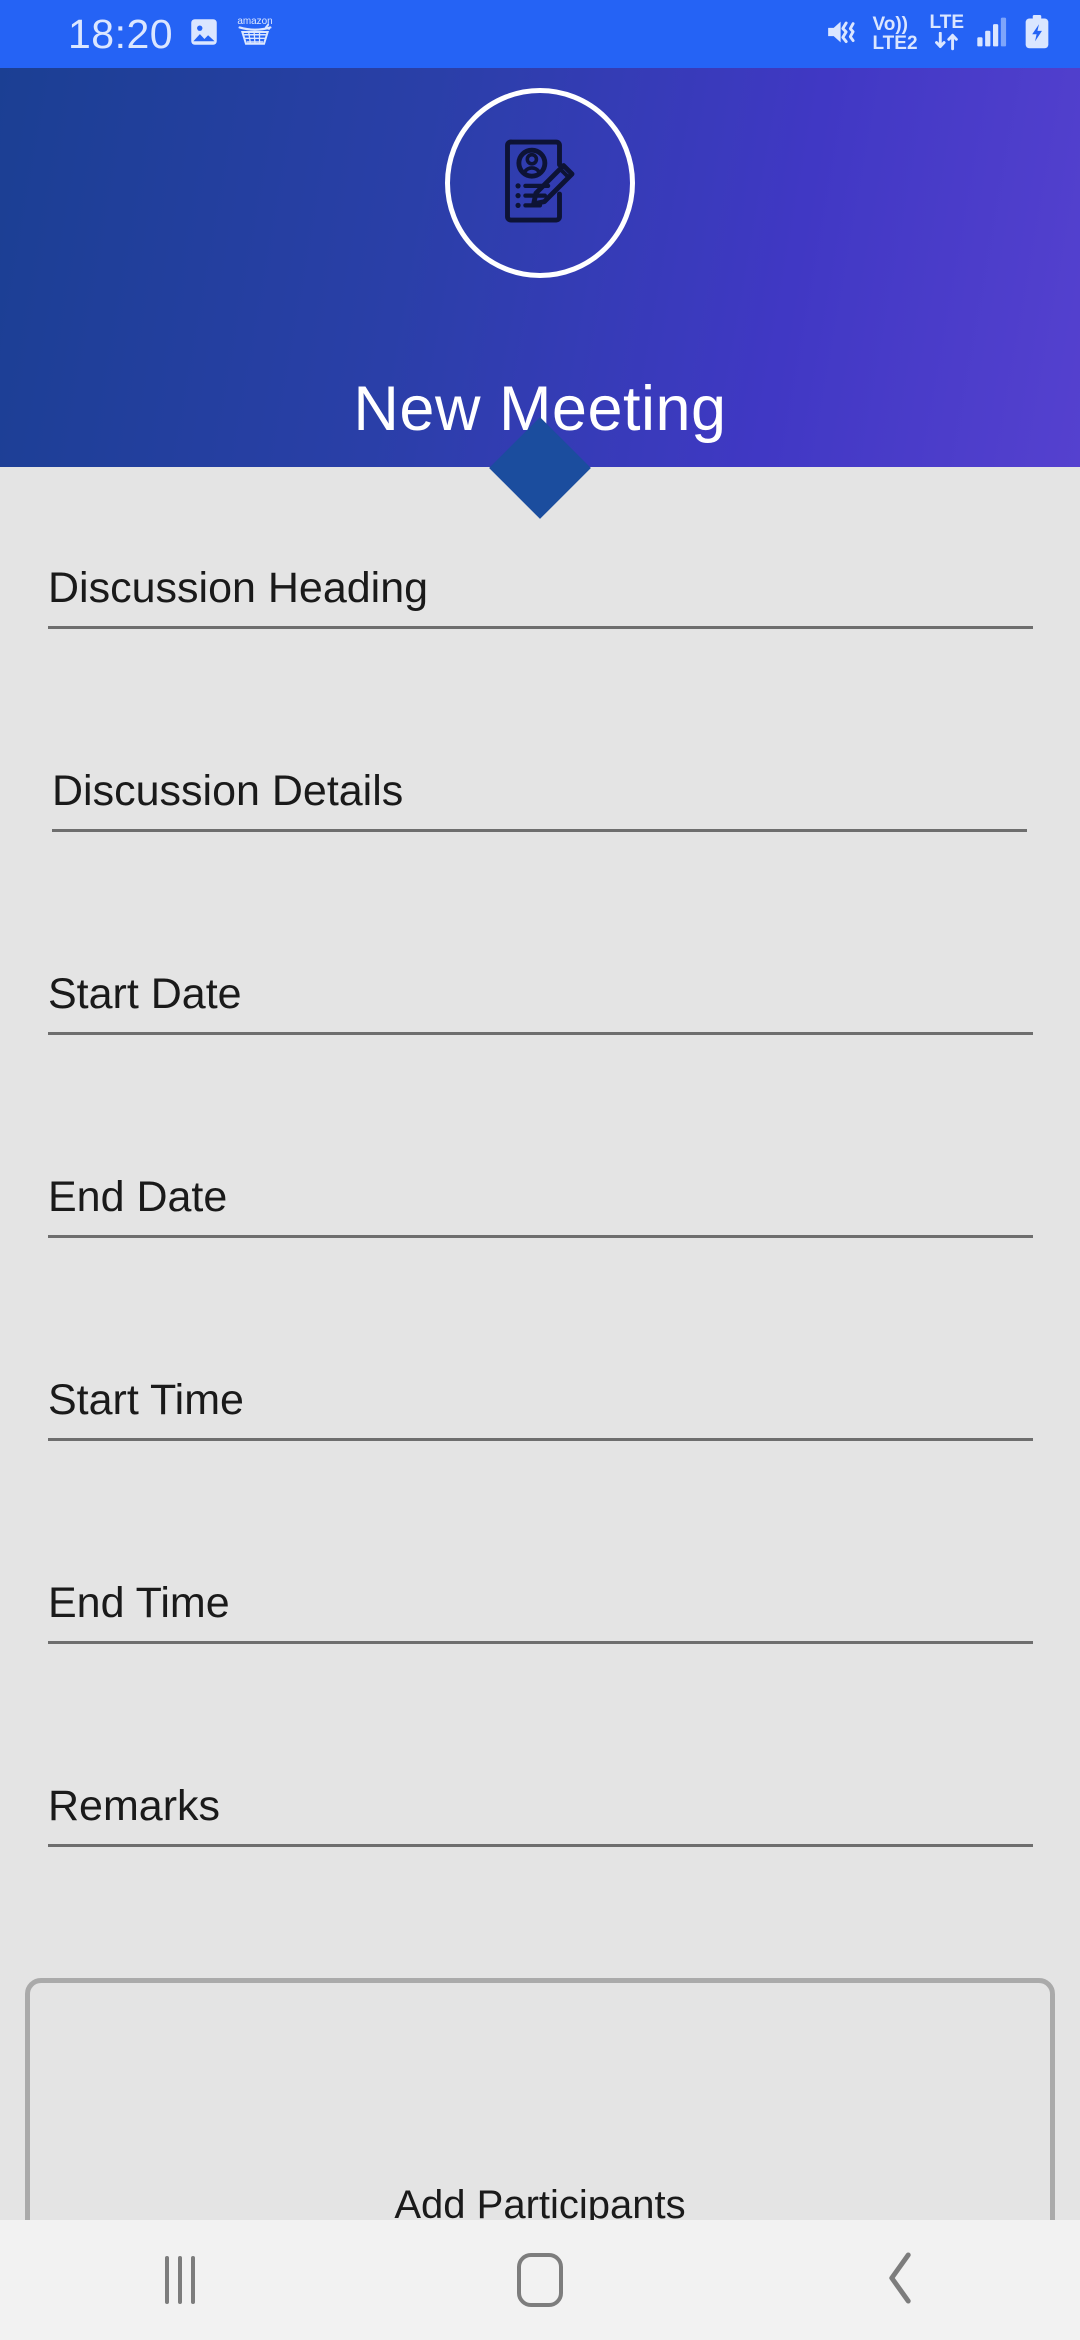 The width and height of the screenshot is (1080, 2340). I want to click on status-bar-right: Vo)) LTE2 LTE, so click(952, 34).